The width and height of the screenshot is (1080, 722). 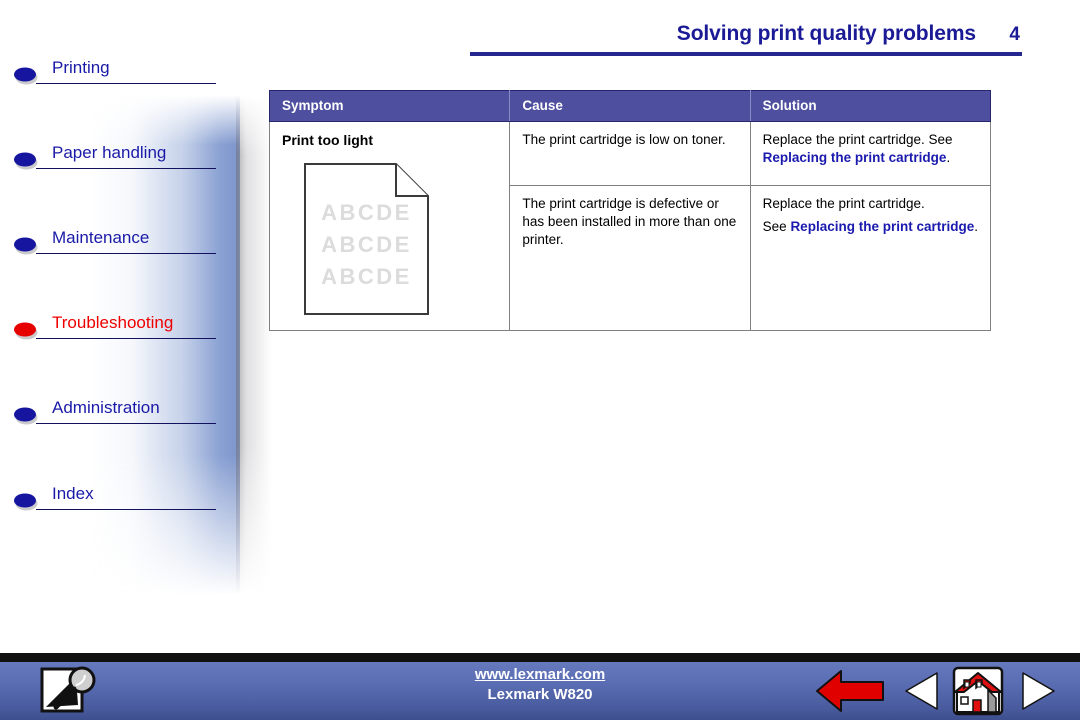 I want to click on left-triangle-icon, so click(x=921, y=691).